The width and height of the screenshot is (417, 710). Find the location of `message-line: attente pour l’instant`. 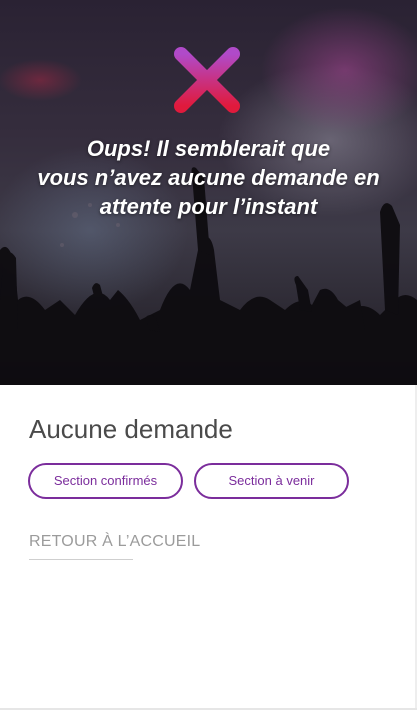

message-line: attente pour l’instant is located at coordinates (208, 206).